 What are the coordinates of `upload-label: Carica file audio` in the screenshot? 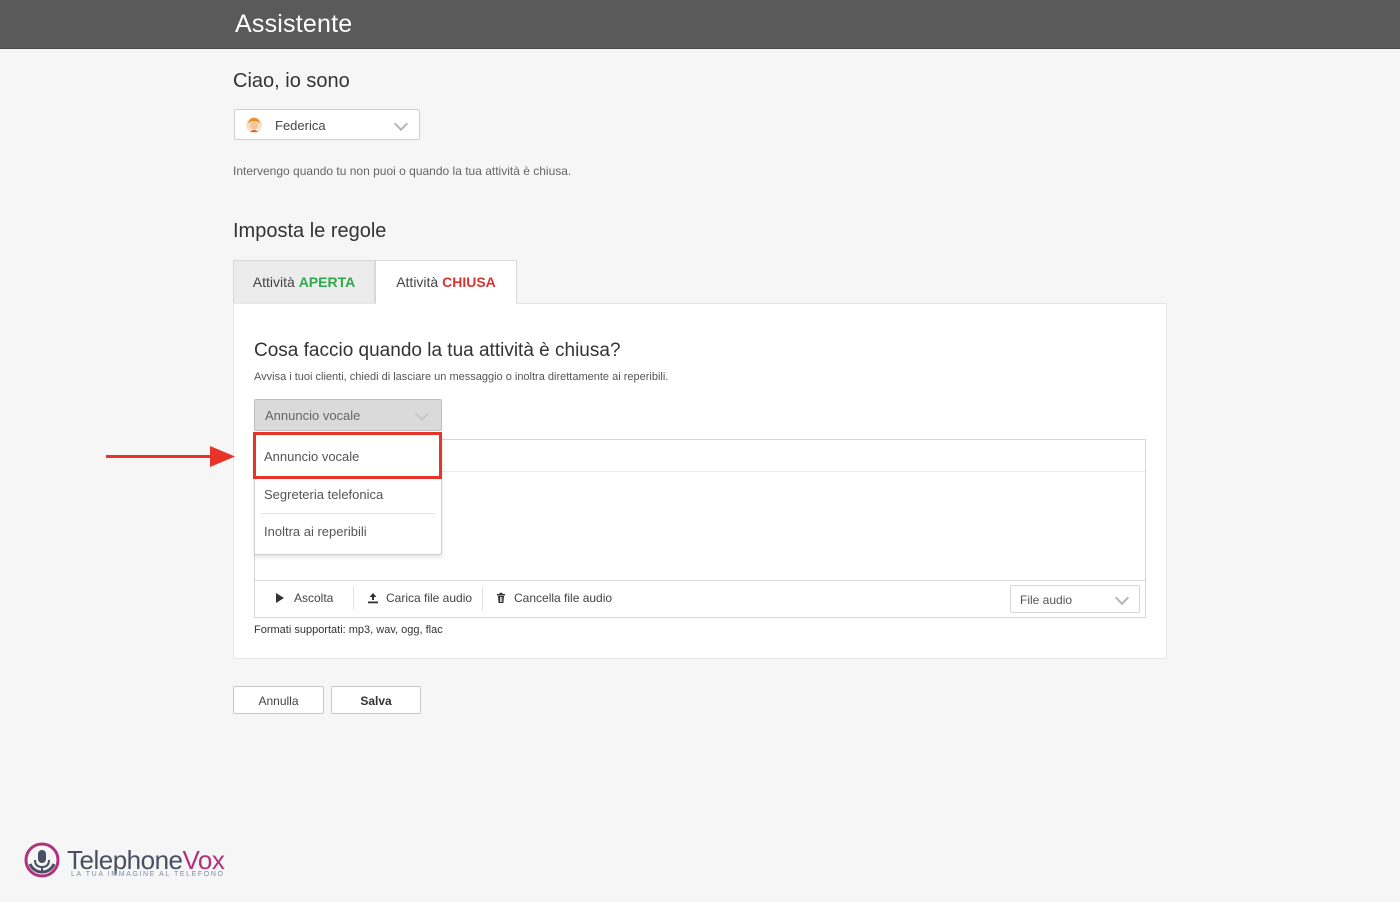 It's located at (429, 598).